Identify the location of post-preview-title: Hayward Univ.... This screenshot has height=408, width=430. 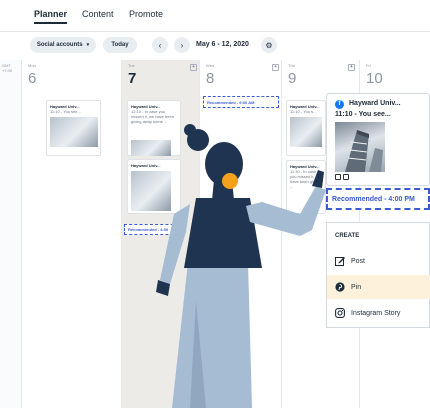
(375, 103).